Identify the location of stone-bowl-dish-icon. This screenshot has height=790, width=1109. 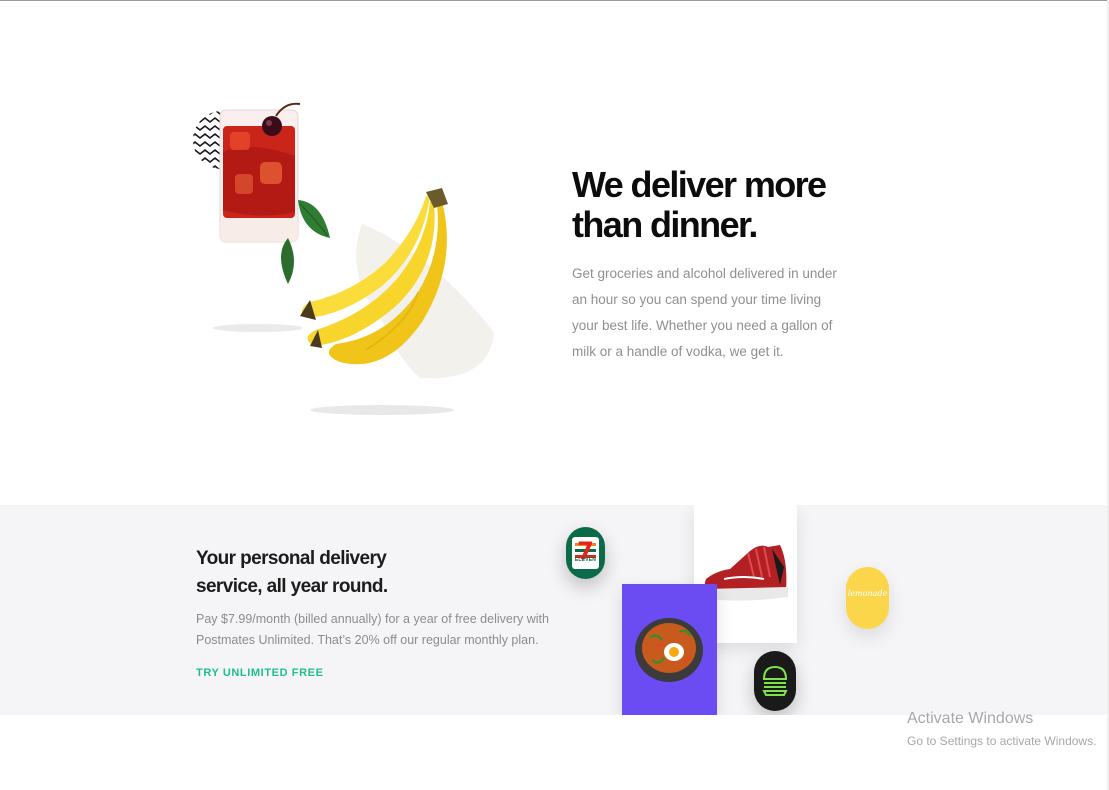
(669, 650).